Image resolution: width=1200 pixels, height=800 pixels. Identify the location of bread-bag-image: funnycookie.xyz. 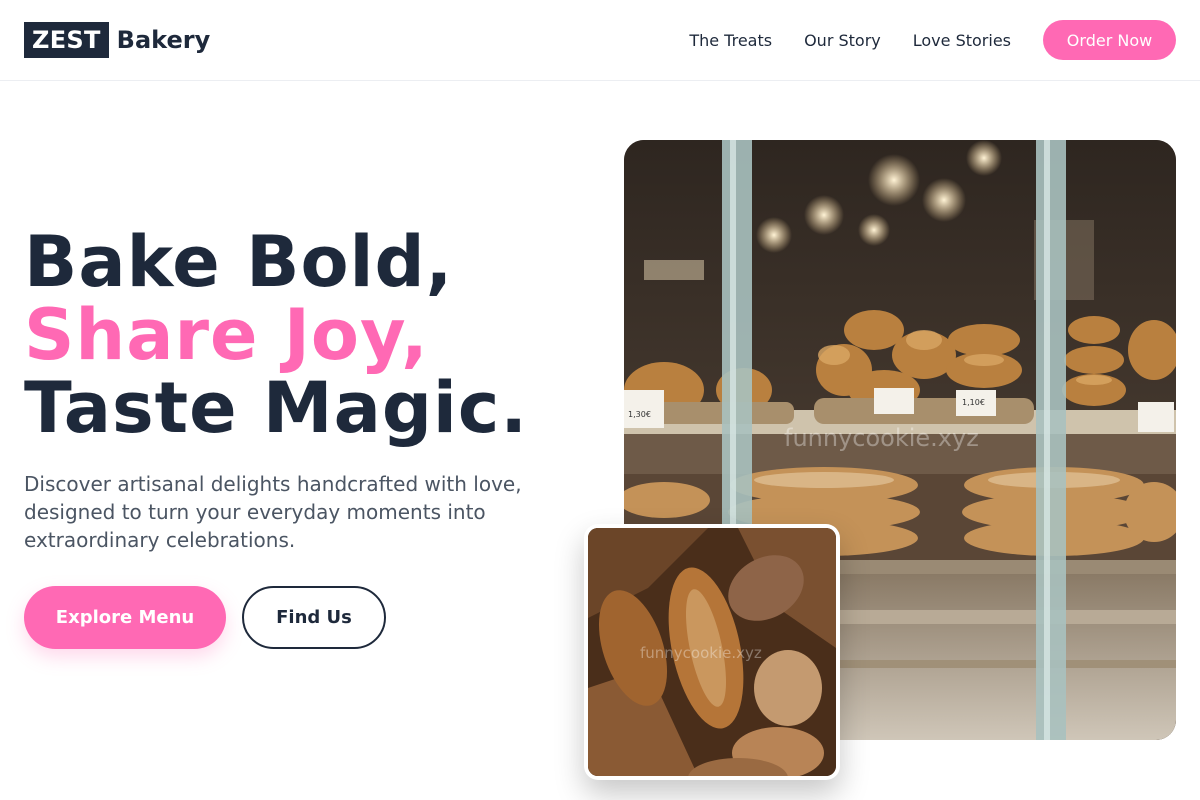
(712, 652).